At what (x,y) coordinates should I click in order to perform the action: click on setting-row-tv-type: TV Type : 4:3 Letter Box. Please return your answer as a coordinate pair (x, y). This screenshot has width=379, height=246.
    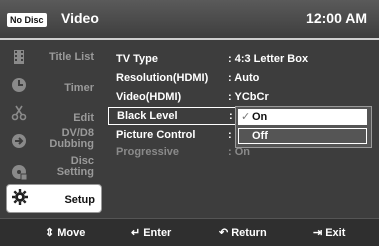
    Looking at the image, I should click on (240, 59).